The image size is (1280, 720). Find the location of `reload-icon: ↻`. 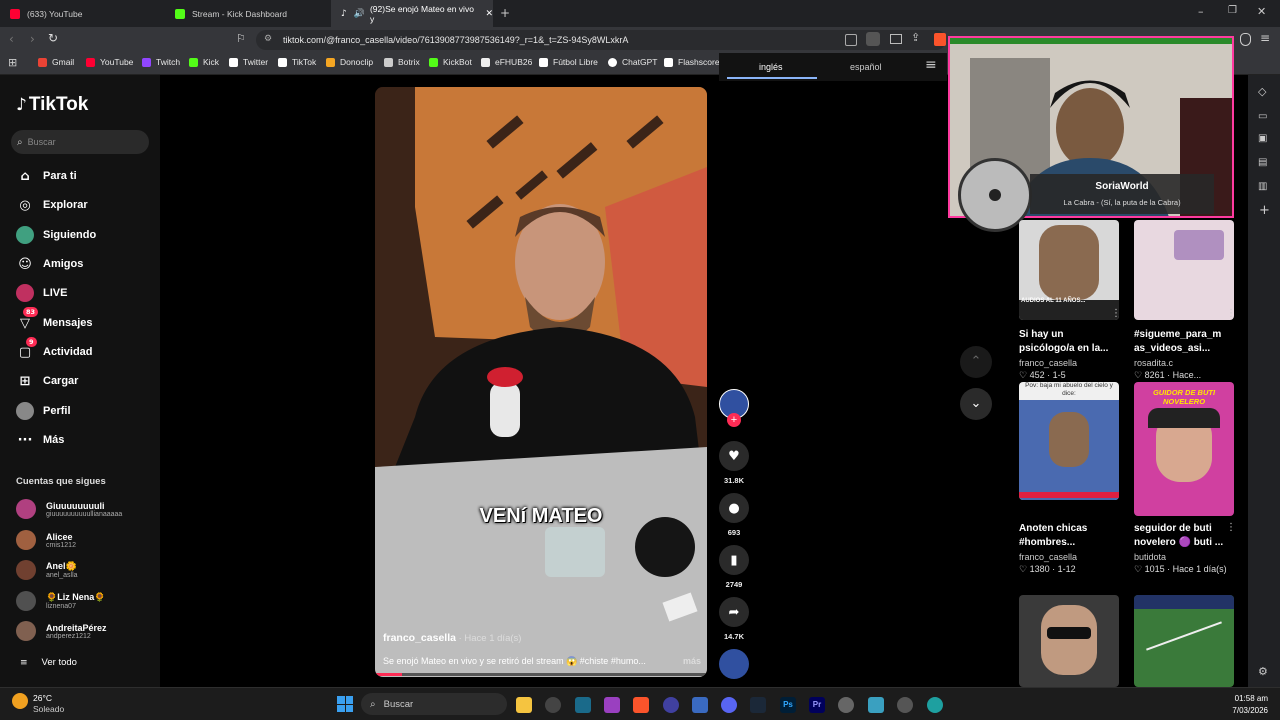

reload-icon: ↻ is located at coordinates (53, 38).